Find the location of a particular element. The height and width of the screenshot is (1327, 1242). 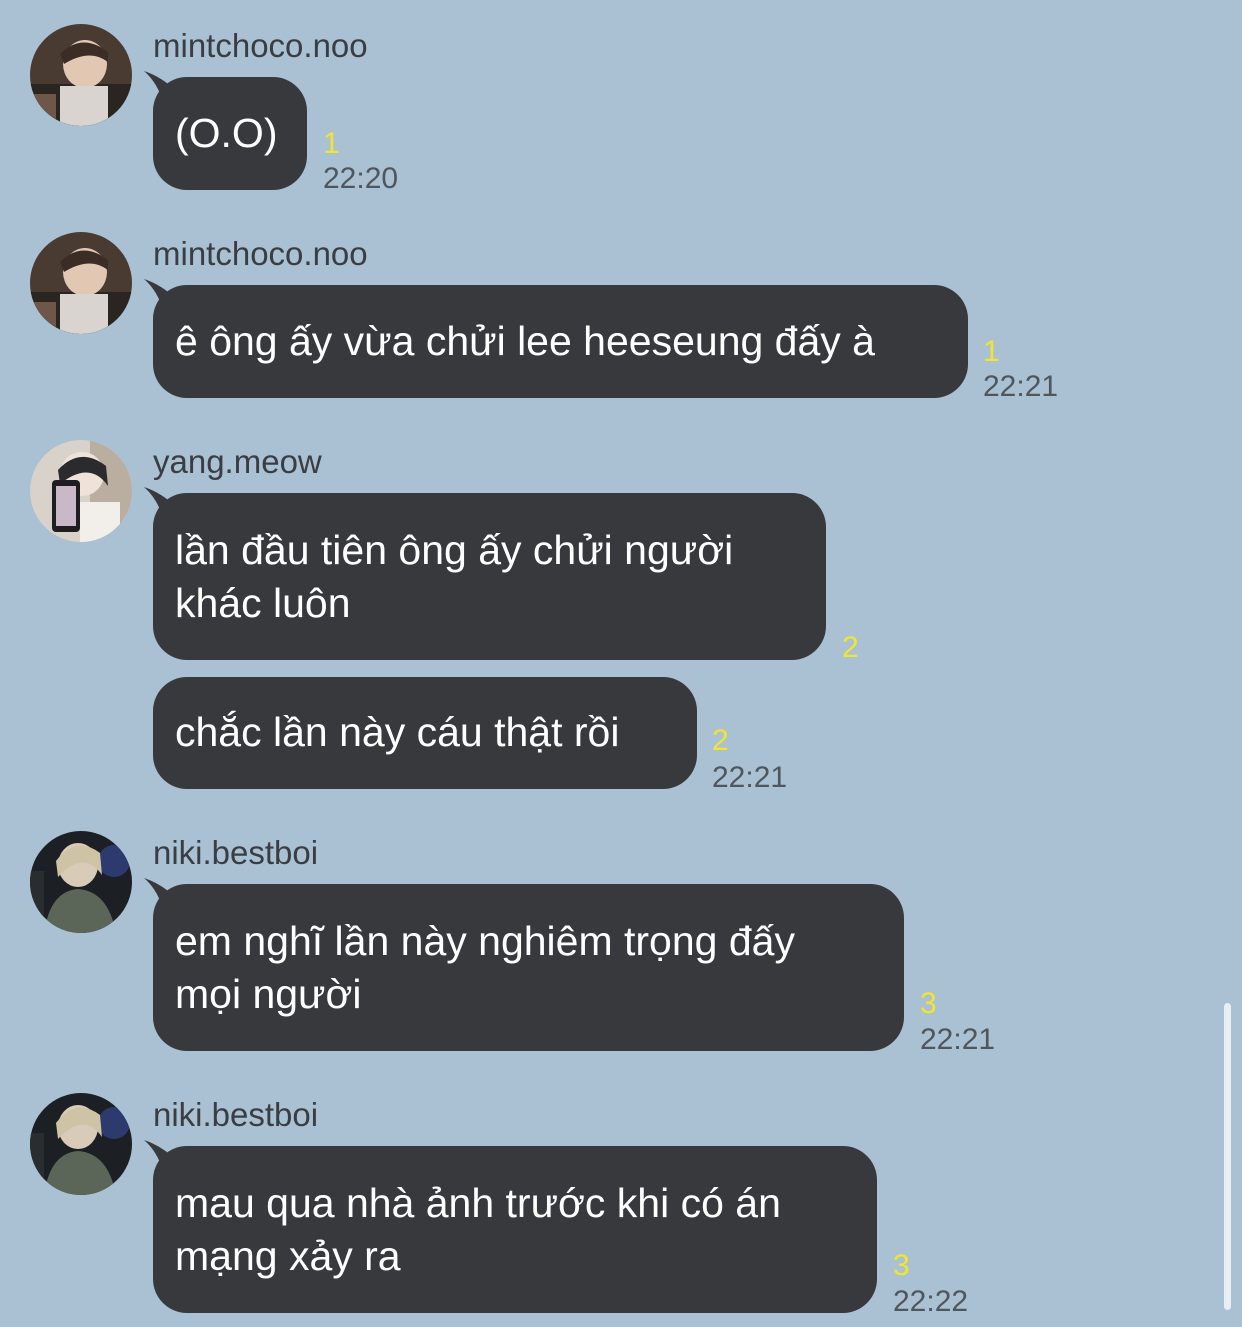

message-bubble: lần đầu tiên ông ấy chửi người khác luôn is located at coordinates (485, 573).